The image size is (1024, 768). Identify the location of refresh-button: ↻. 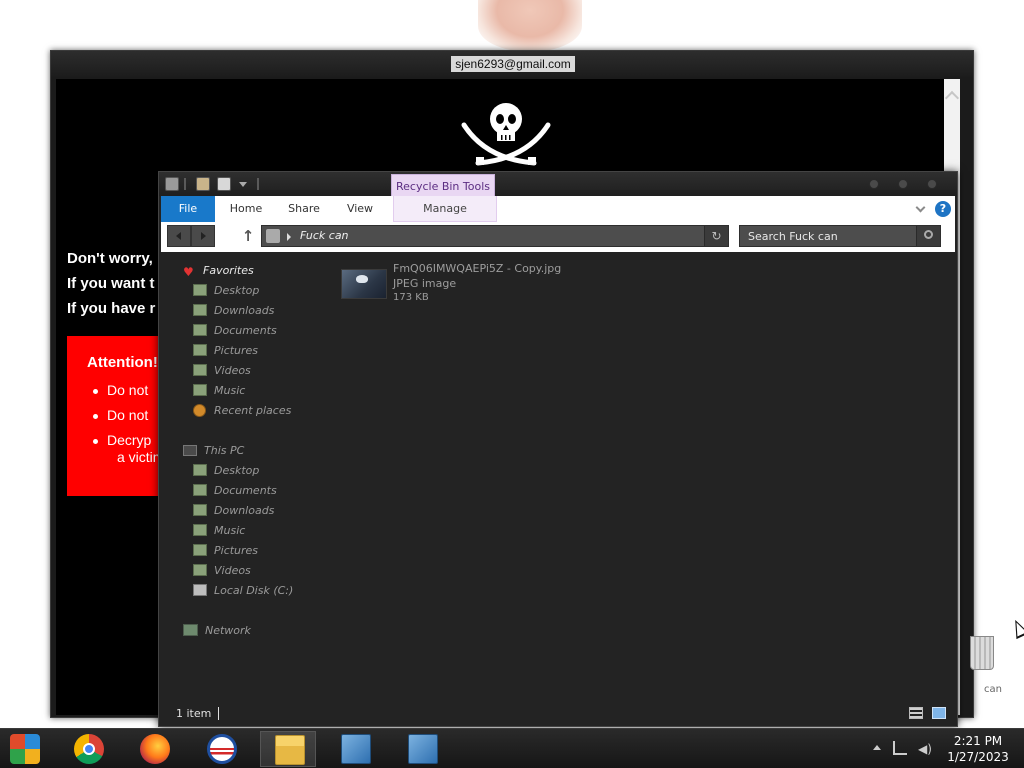
(716, 236).